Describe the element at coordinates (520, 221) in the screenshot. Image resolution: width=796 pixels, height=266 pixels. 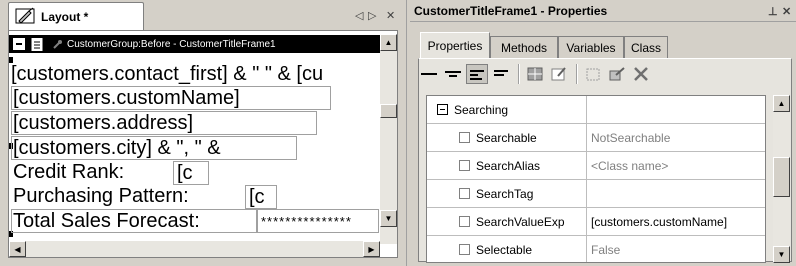
I see `property-name: SearchValueExp` at that location.